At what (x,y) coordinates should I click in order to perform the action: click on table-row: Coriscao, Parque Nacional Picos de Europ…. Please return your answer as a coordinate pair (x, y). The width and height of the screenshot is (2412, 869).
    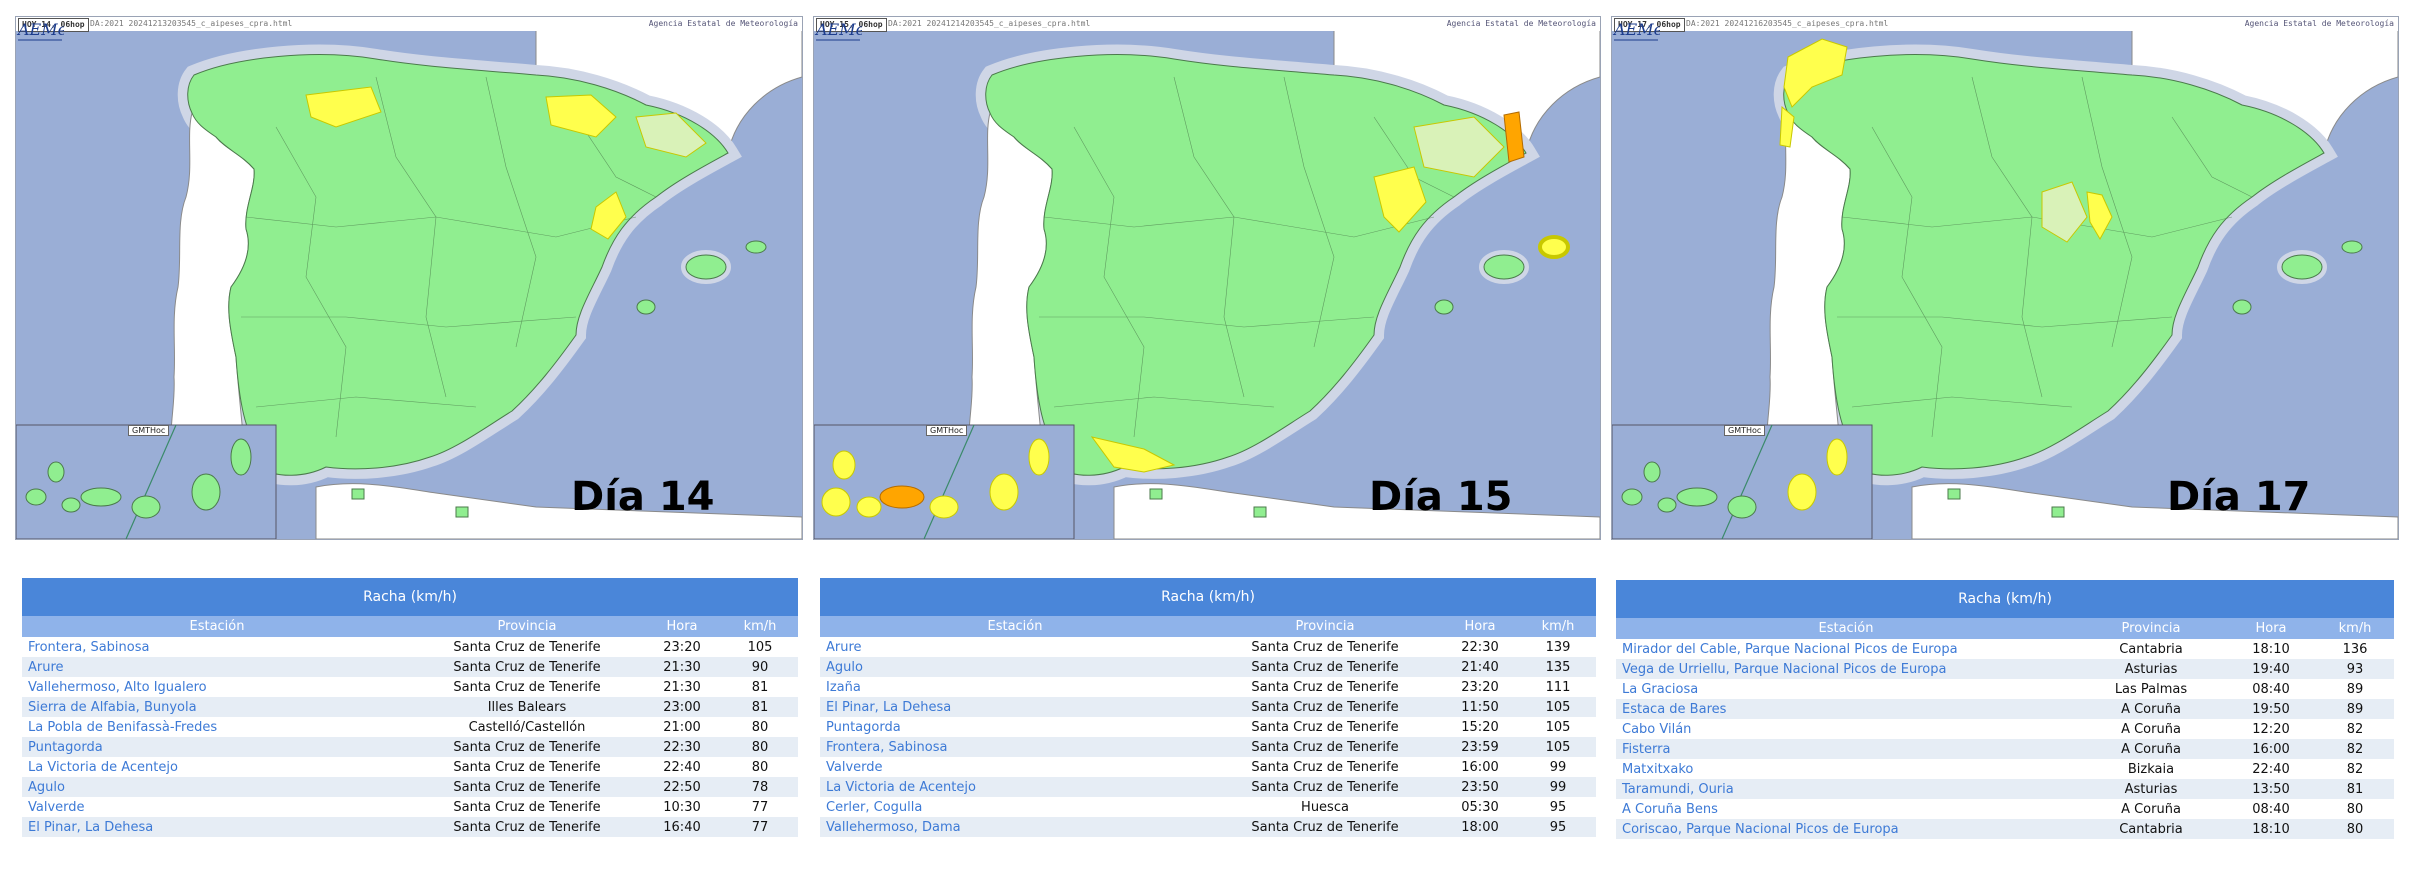
    Looking at the image, I should click on (2005, 829).